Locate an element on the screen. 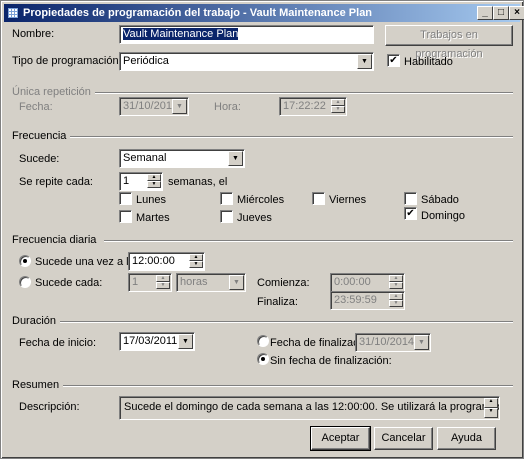 This screenshot has height=459, width=524. daily-start-value: 0:00:00 is located at coordinates (352, 282).